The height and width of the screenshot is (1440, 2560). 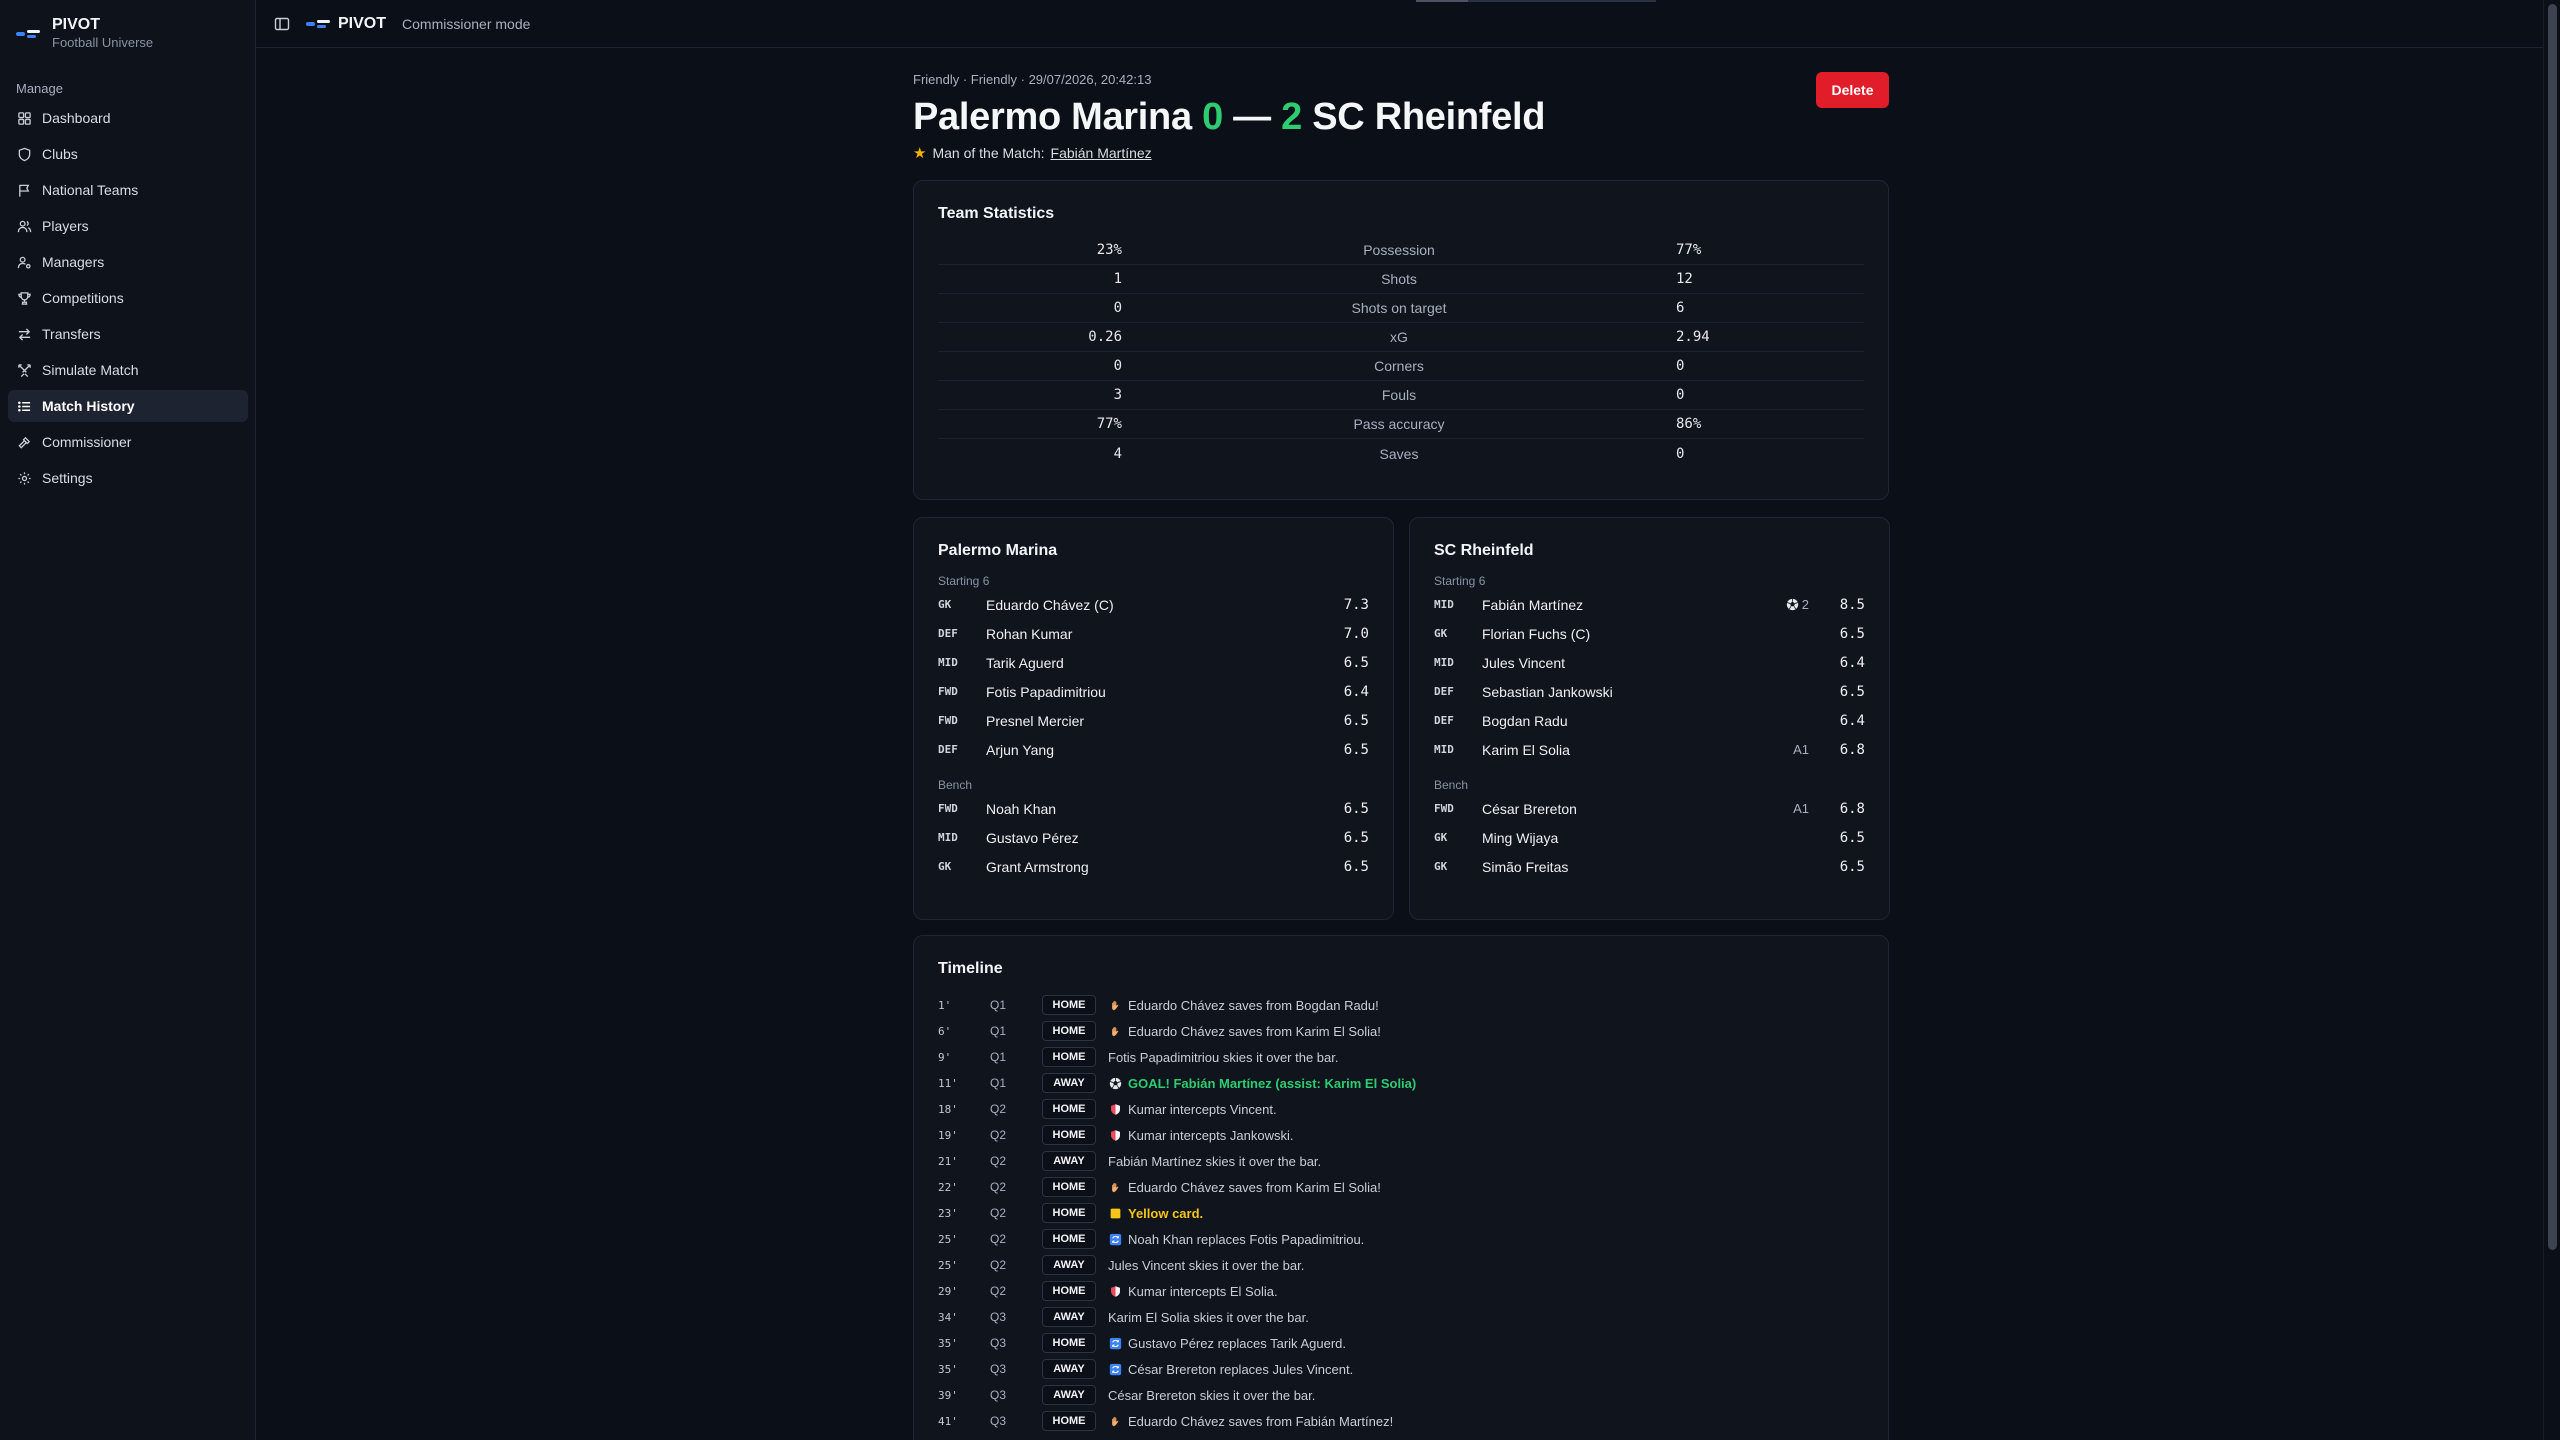 I want to click on stat-label: Pass accuracy, so click(x=1399, y=424).